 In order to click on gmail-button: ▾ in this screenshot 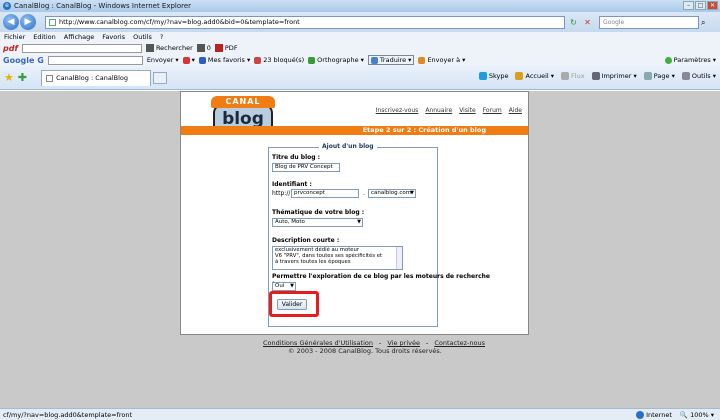, I will do `click(188, 60)`.